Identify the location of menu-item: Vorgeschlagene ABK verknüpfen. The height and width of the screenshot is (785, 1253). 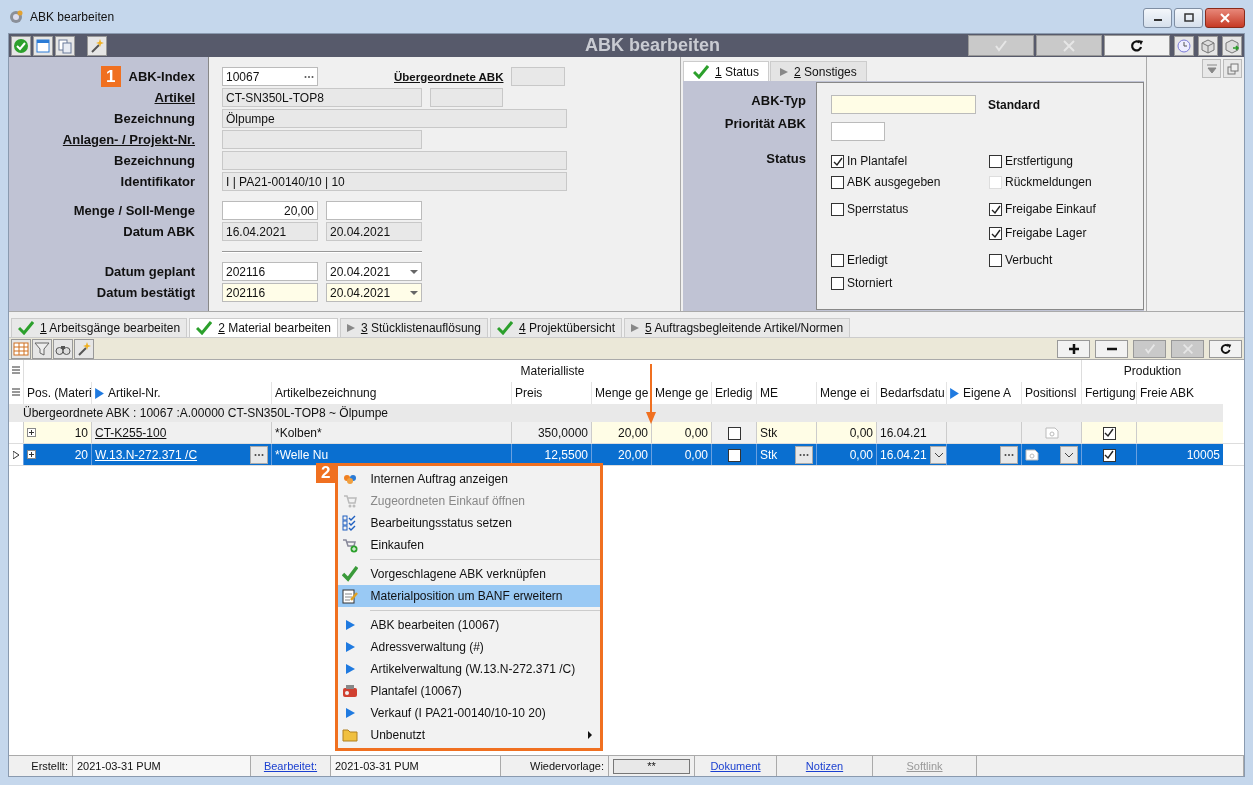
(469, 574).